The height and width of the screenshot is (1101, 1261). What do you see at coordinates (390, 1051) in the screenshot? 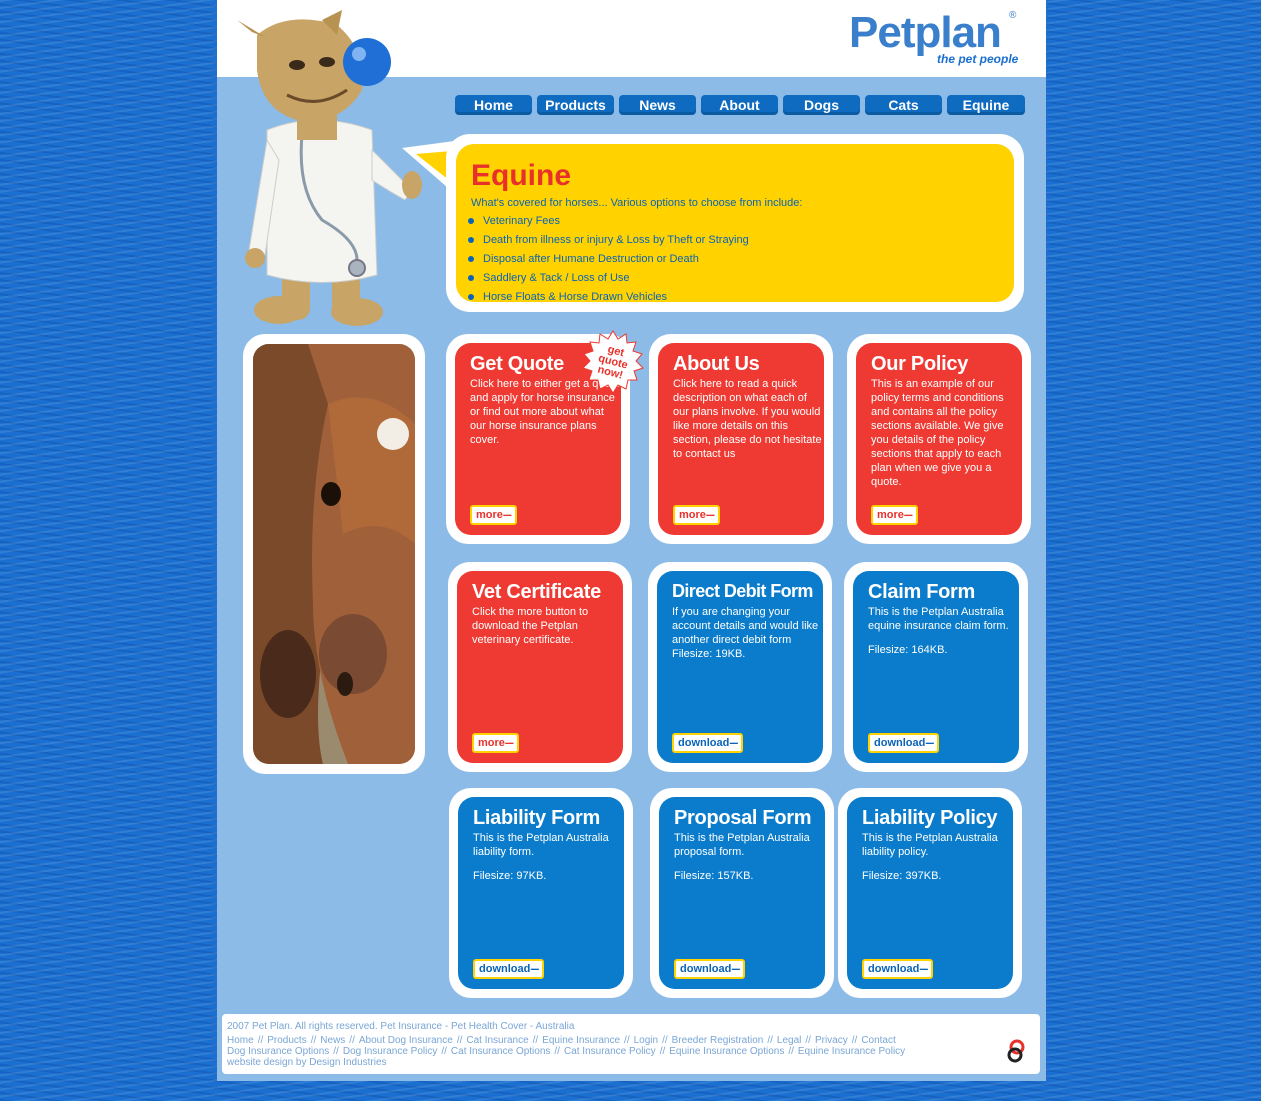
I see `footer-link: Dog Insurance Policy` at bounding box center [390, 1051].